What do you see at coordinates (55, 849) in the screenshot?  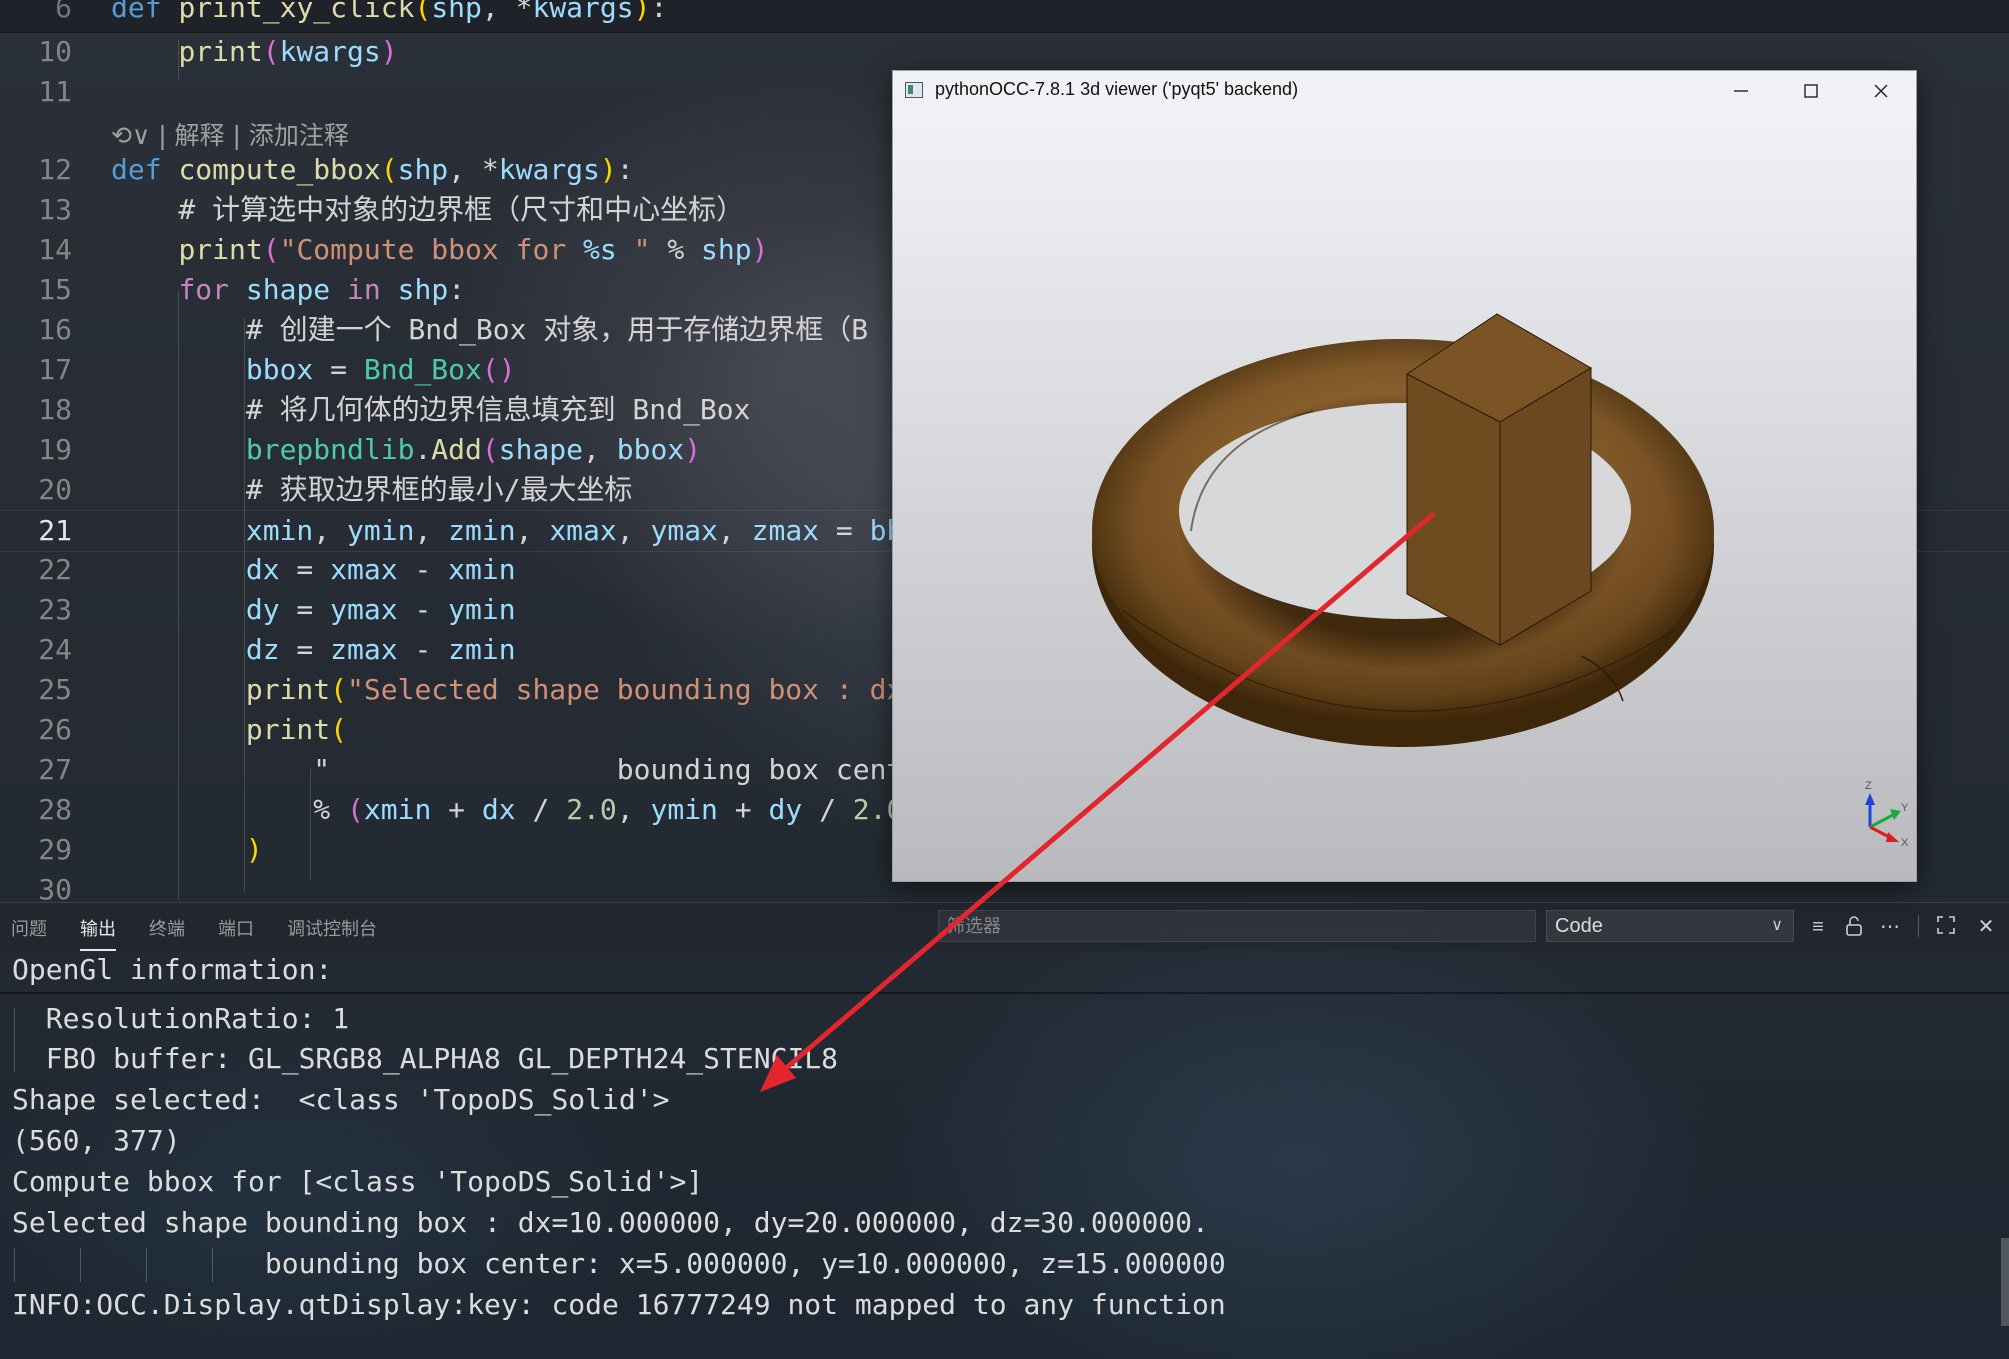 I see `line-number: 29` at bounding box center [55, 849].